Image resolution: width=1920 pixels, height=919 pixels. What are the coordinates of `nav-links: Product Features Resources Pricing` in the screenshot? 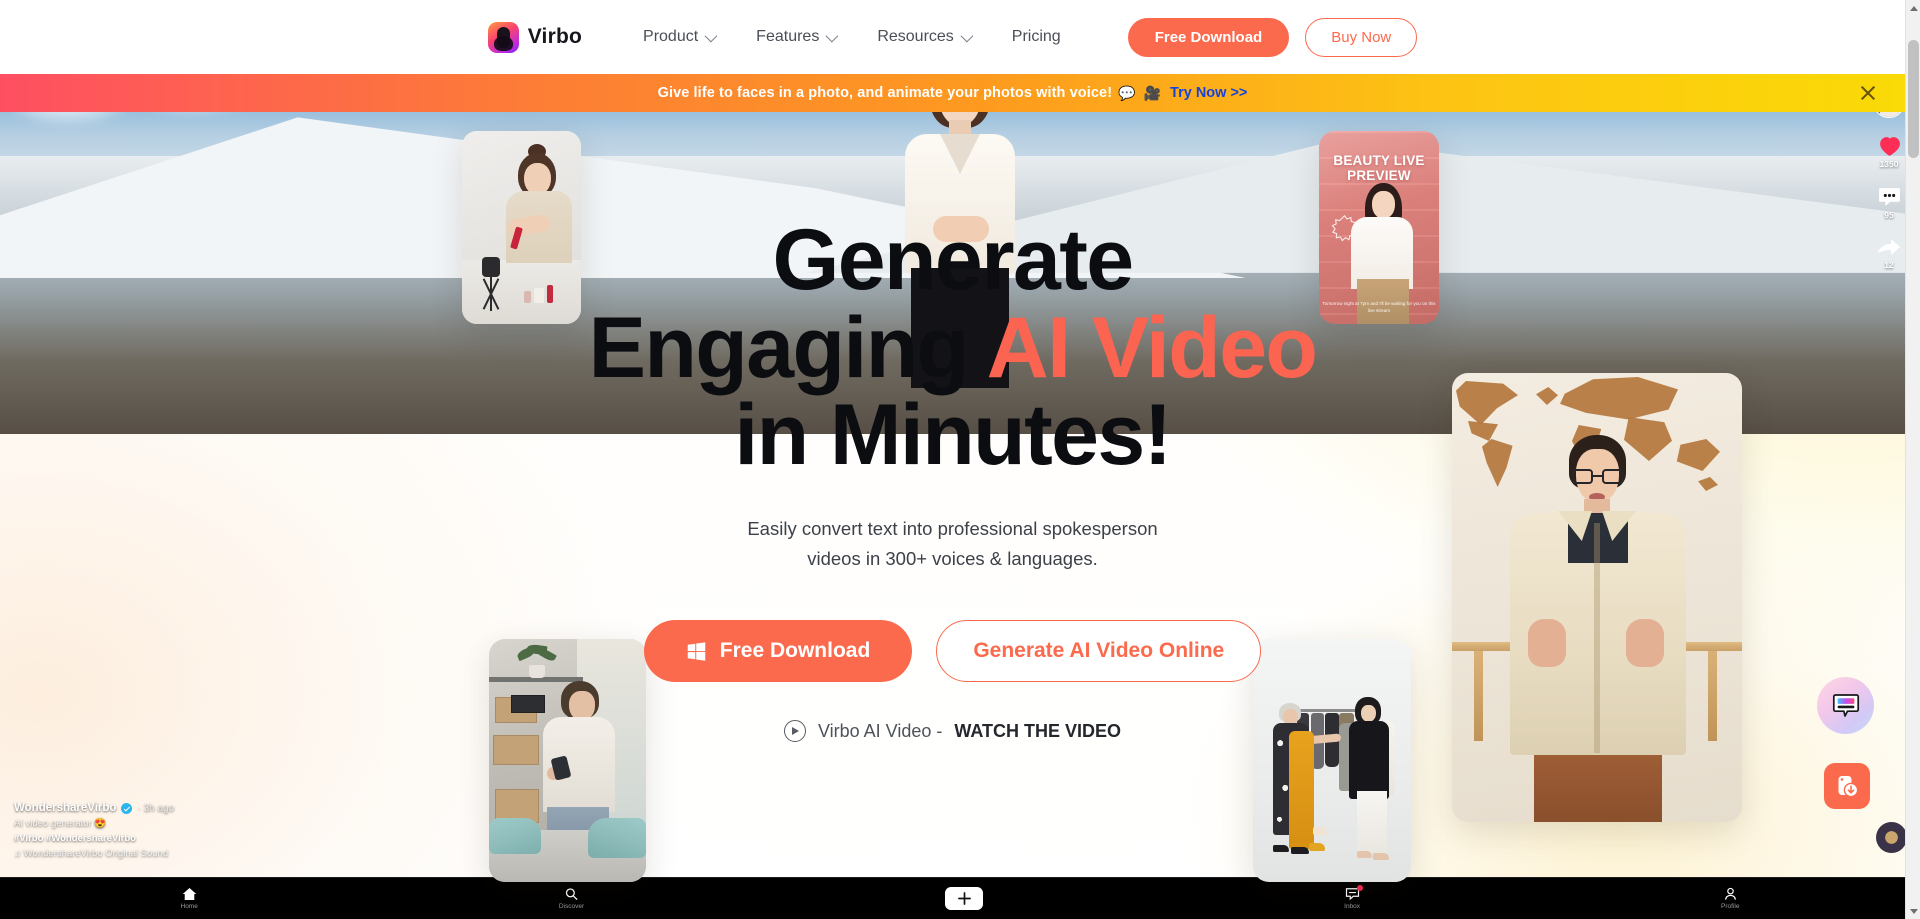 It's located at (852, 37).